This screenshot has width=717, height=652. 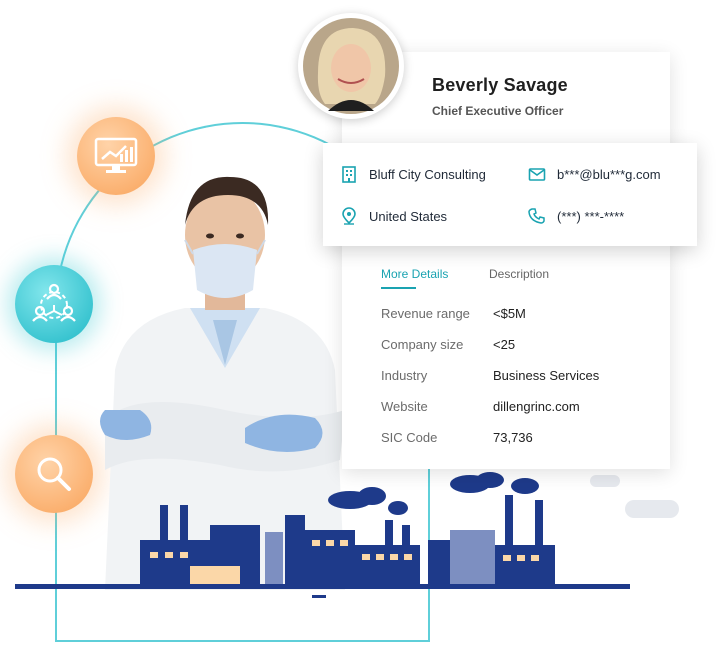 What do you see at coordinates (537, 174) in the screenshot?
I see `mail-icon` at bounding box center [537, 174].